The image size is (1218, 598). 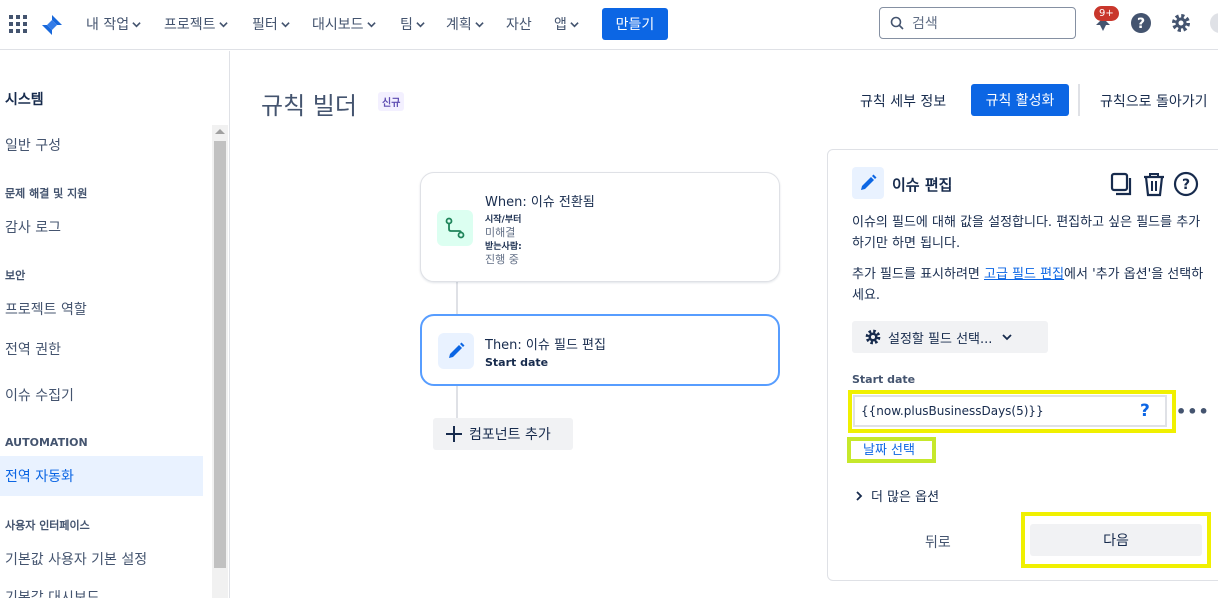 What do you see at coordinates (1145, 411) in the screenshot?
I see `question-icon: ?` at bounding box center [1145, 411].